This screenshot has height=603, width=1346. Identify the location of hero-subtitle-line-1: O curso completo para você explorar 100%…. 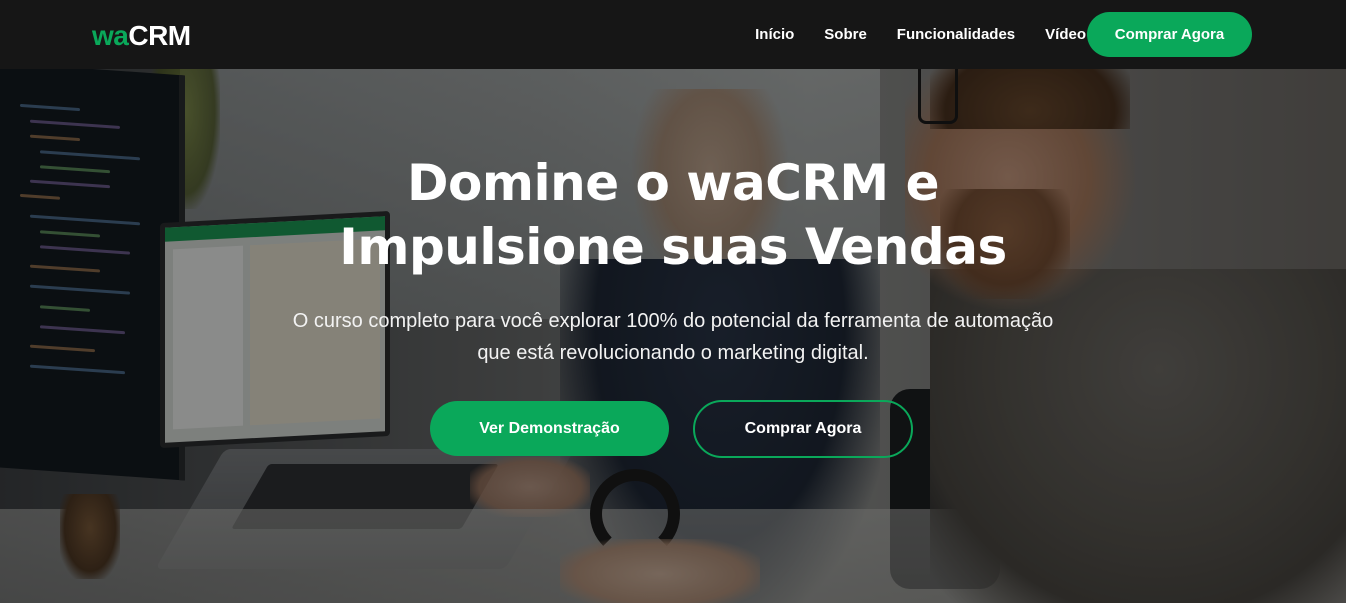
(673, 321).